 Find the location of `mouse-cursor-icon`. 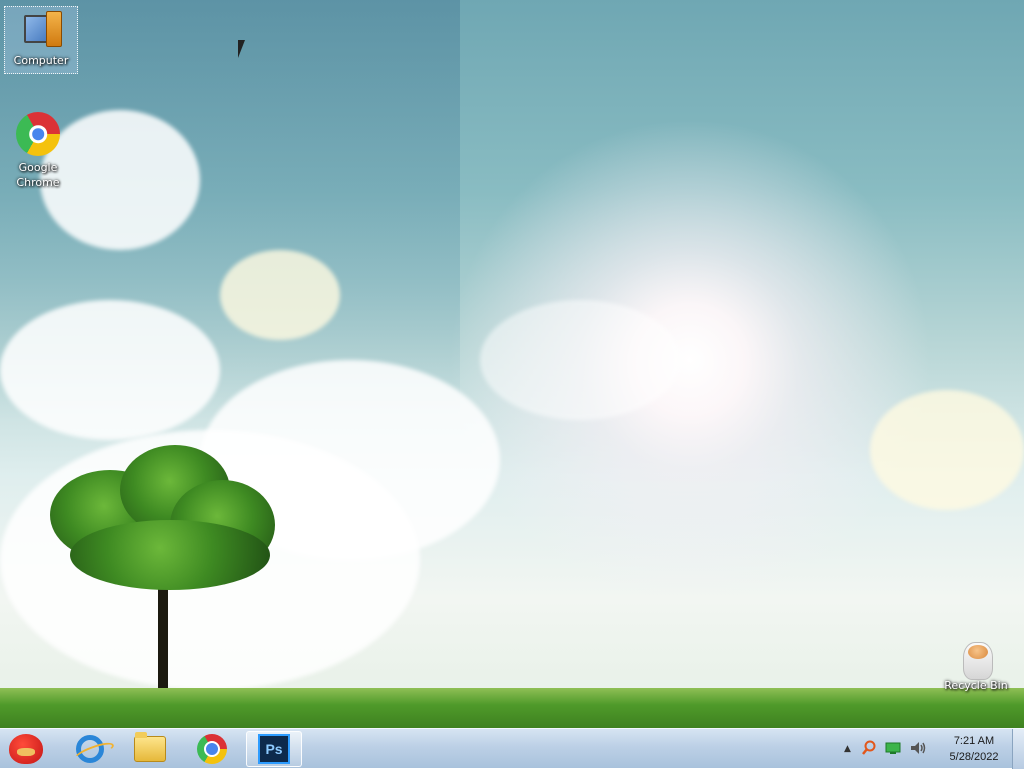

mouse-cursor-icon is located at coordinates (245, 49).